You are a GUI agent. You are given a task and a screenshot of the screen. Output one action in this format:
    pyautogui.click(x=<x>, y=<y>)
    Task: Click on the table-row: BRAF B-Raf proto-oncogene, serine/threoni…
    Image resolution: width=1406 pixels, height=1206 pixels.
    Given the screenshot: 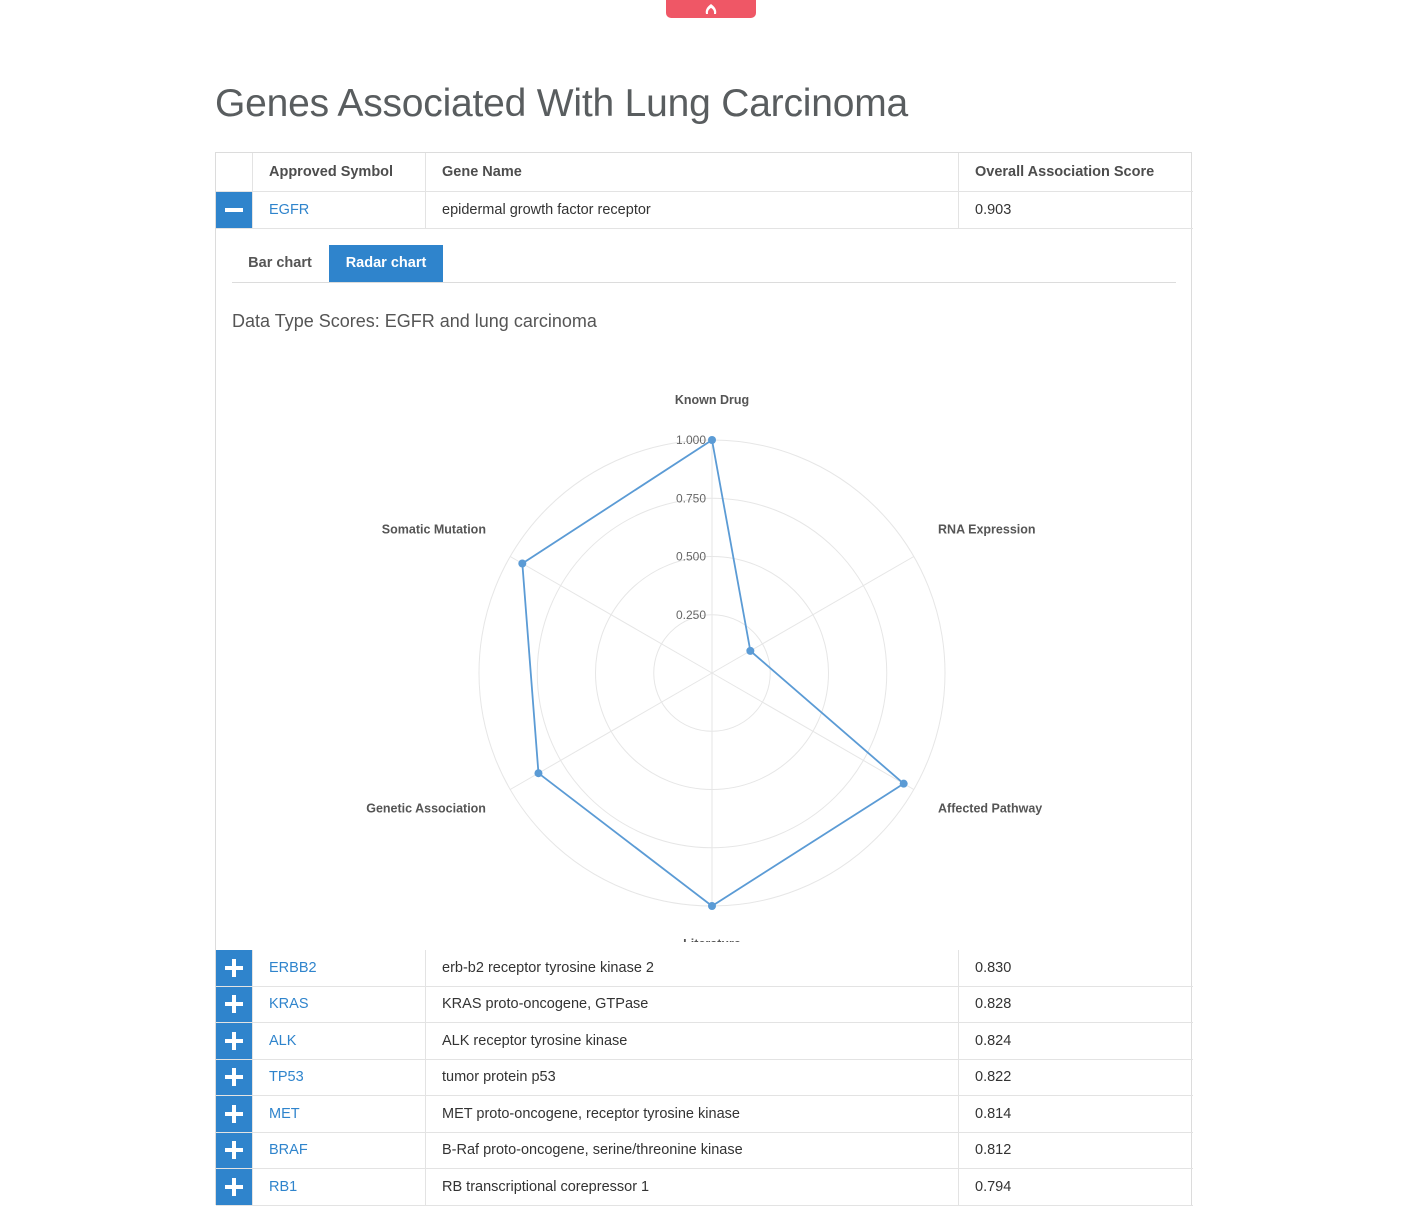 What is the action you would take?
    pyautogui.click(x=704, y=1150)
    